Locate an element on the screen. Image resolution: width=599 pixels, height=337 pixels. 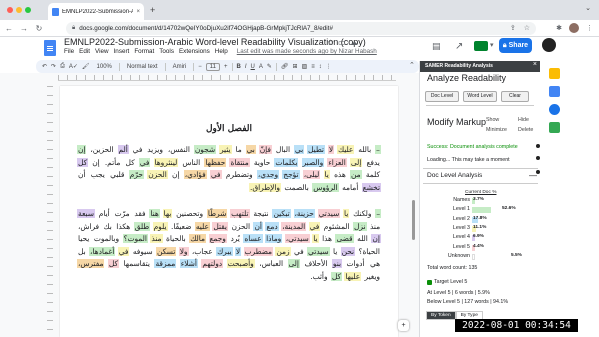
explore-icon: + is located at coordinates (403, 325).